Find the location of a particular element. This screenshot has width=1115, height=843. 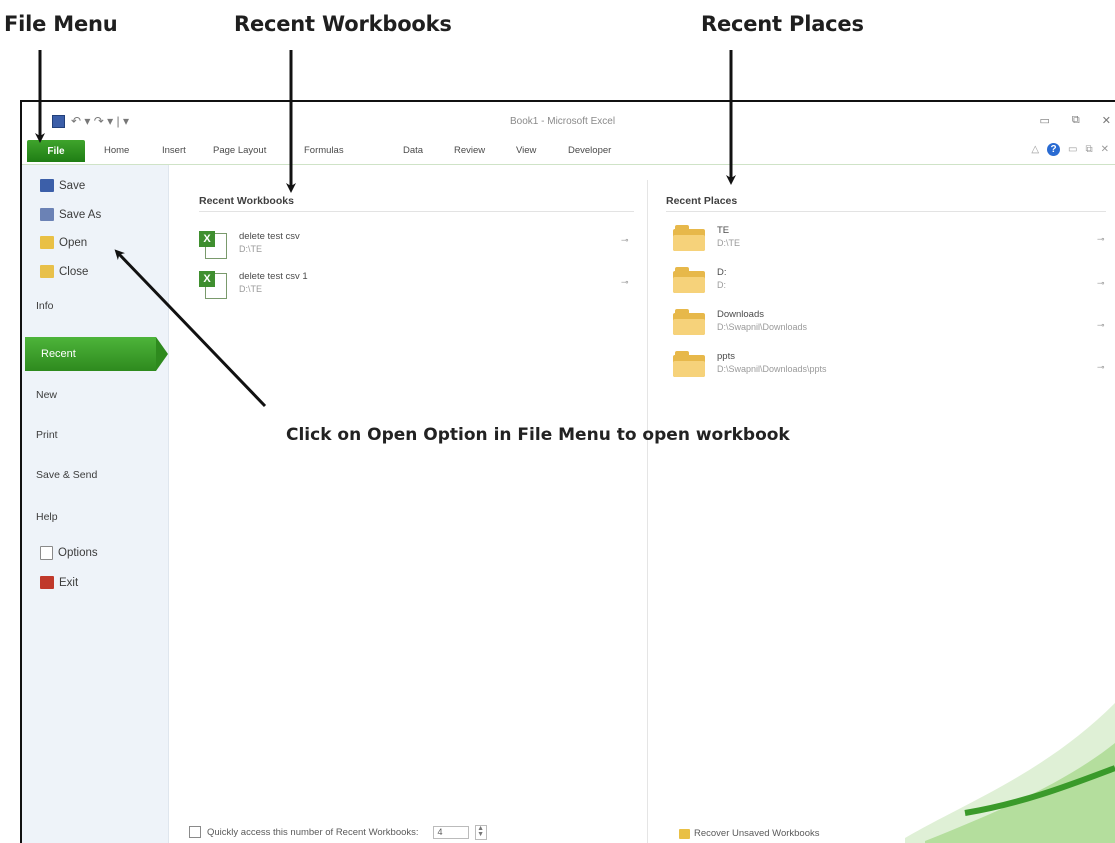

exit-icon is located at coordinates (47, 582).